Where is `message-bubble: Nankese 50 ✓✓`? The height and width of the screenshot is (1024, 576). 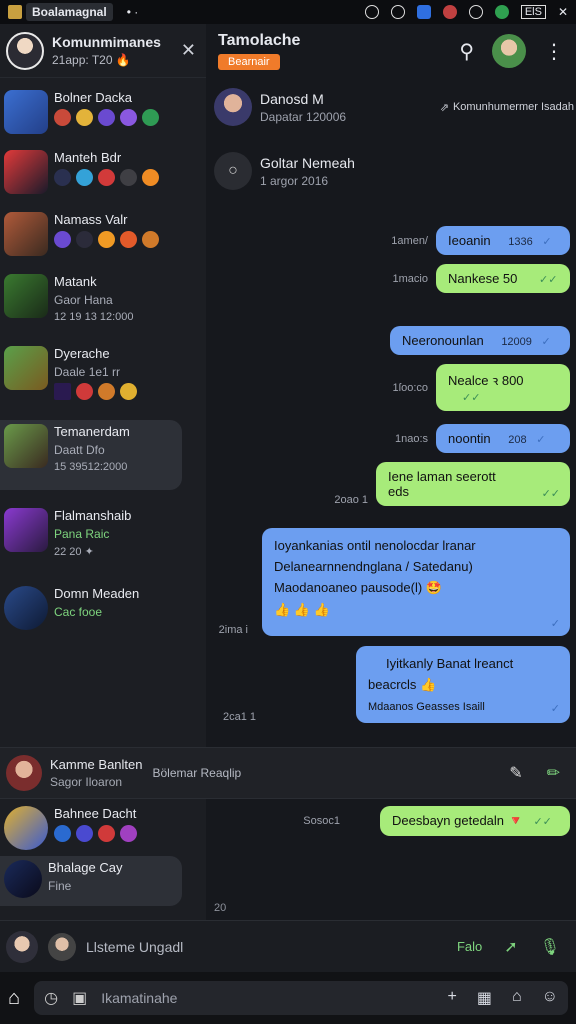
message-bubble: Nankese 50 ✓✓ is located at coordinates (503, 278).